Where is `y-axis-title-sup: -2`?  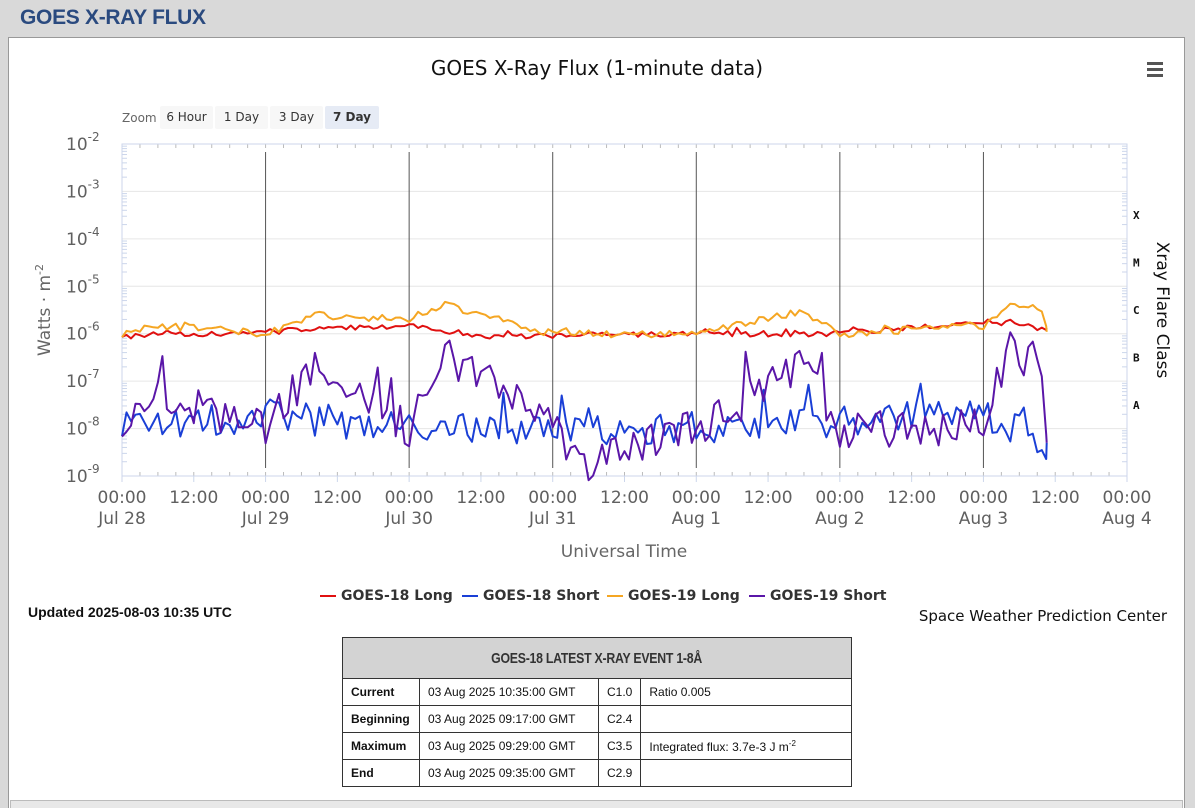 y-axis-title-sup: -2 is located at coordinates (39, 269).